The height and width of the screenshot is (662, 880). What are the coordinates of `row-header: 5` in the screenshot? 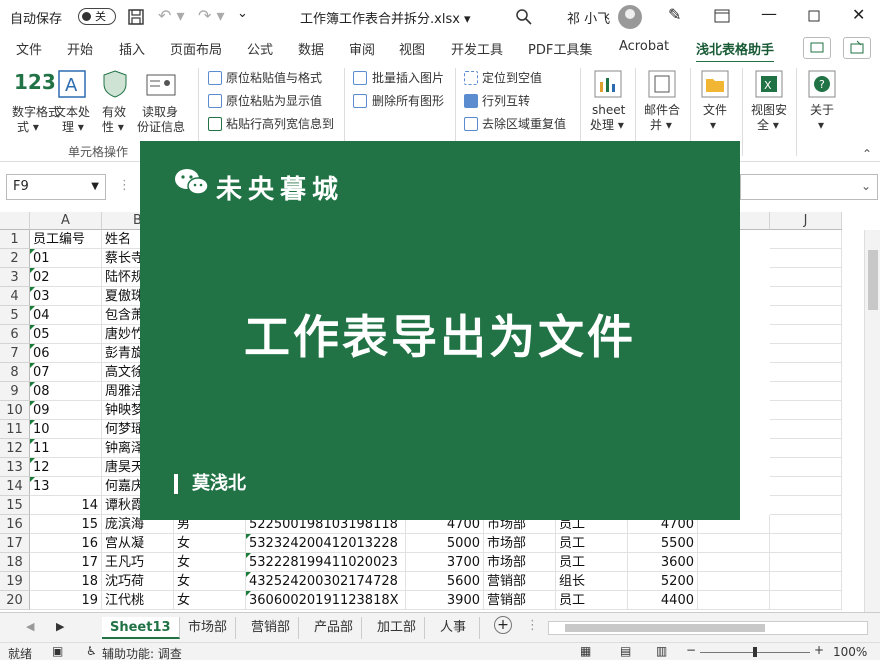 It's located at (15, 315).